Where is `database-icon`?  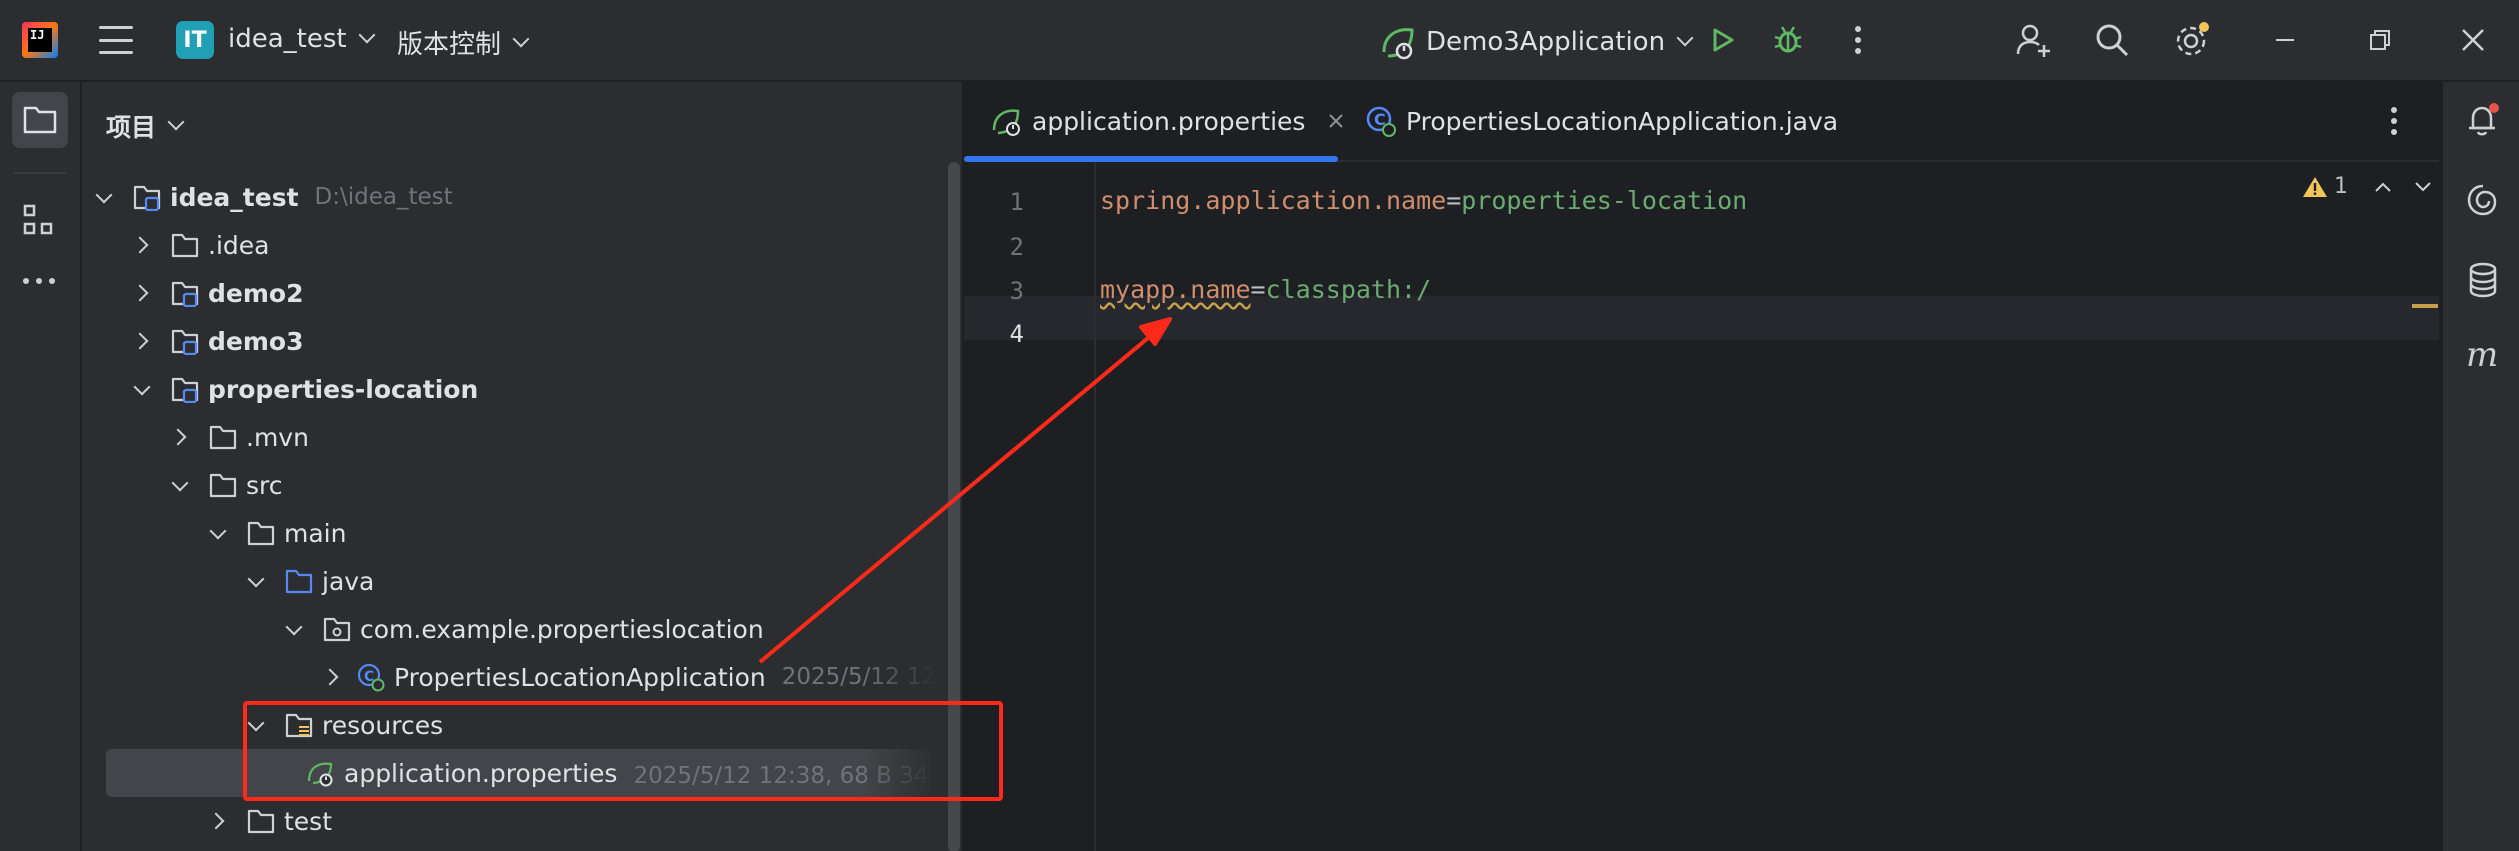
database-icon is located at coordinates (2483, 283).